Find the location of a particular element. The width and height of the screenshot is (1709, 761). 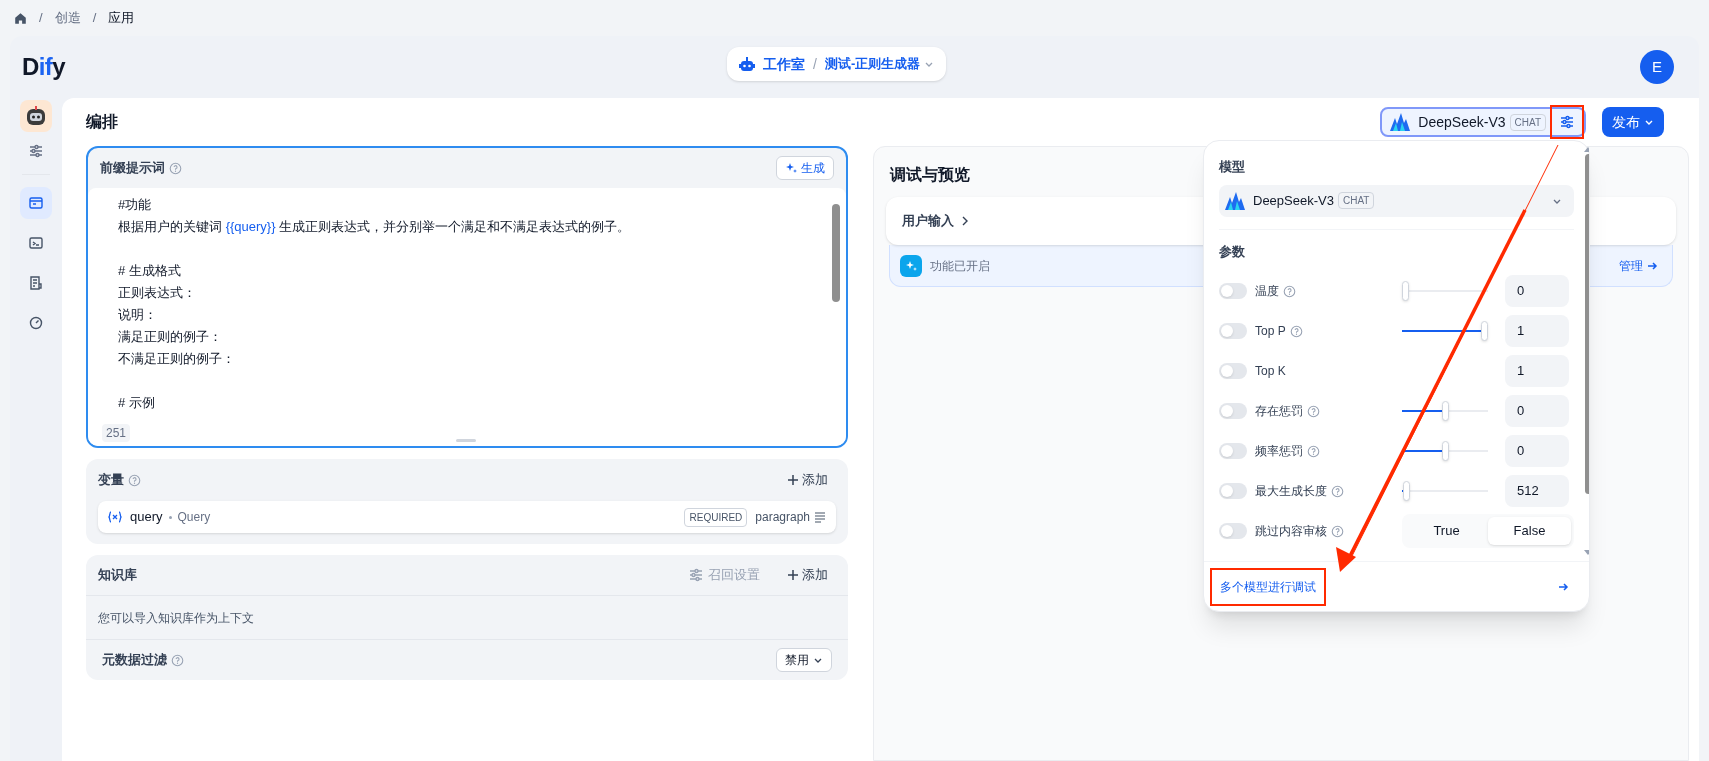

manage-link: 管理 is located at coordinates (1638, 265).